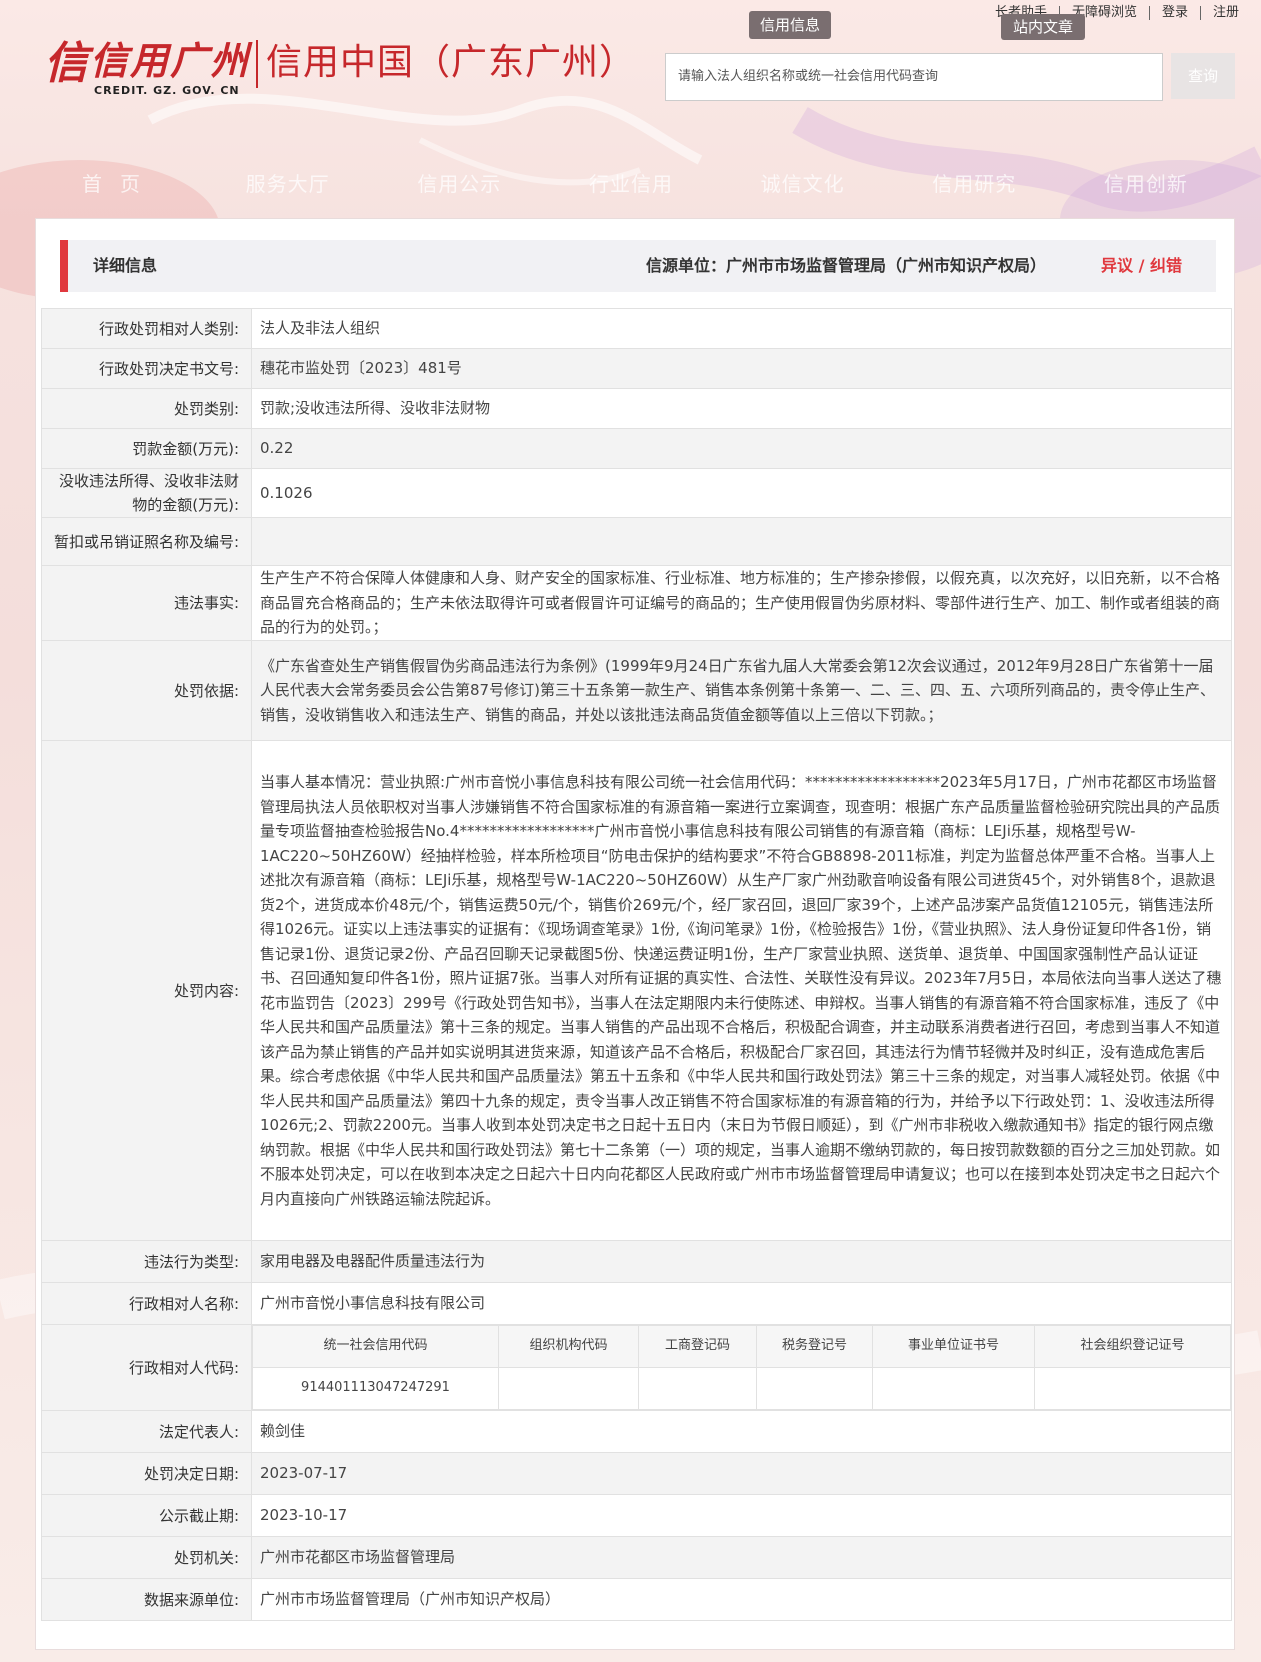 The height and width of the screenshot is (1662, 1261). What do you see at coordinates (146, 1599) in the screenshot?
I see `field-label: 数据来源单位:` at bounding box center [146, 1599].